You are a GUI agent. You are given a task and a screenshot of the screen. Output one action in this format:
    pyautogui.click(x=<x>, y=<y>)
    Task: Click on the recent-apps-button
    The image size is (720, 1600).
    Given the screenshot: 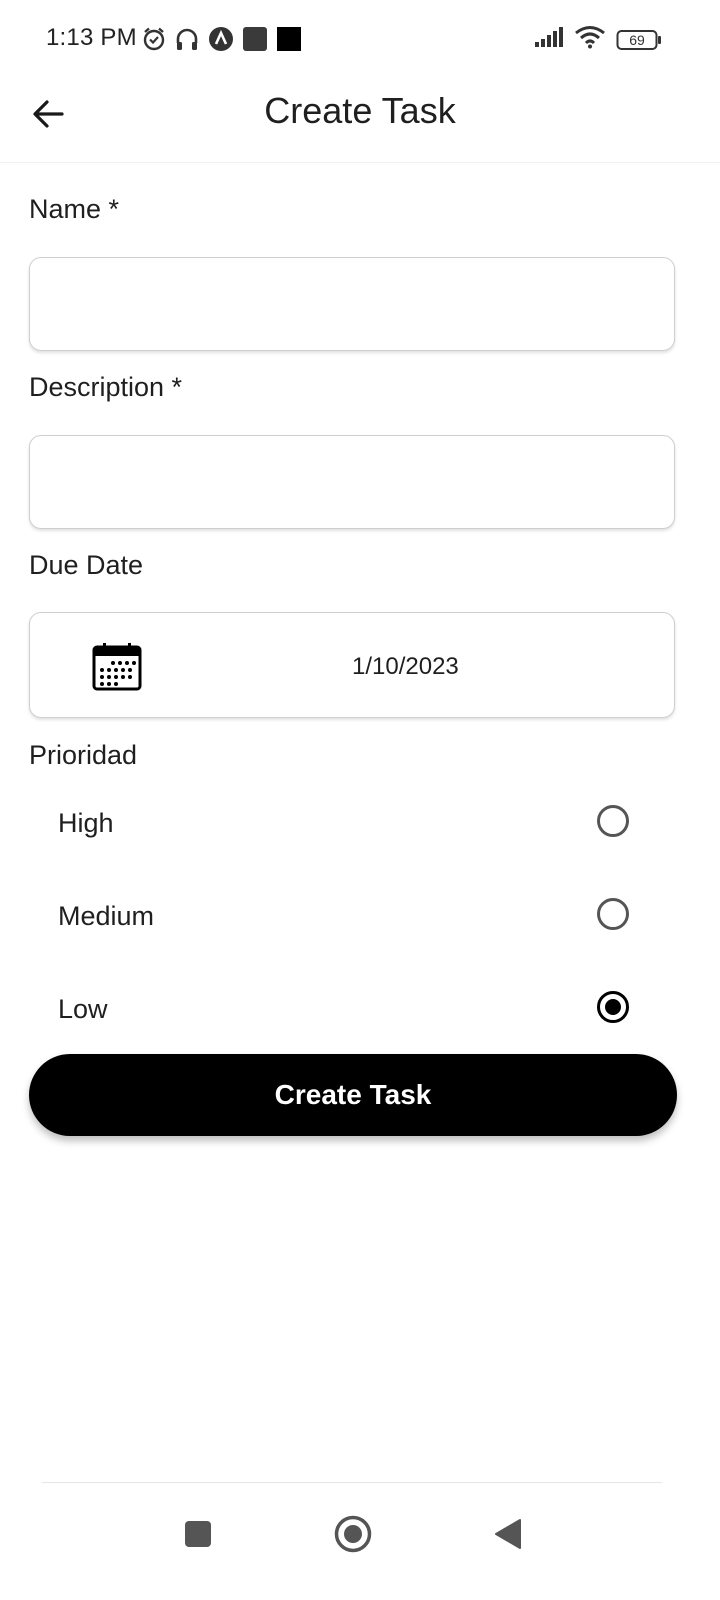 What is the action you would take?
    pyautogui.click(x=198, y=1534)
    